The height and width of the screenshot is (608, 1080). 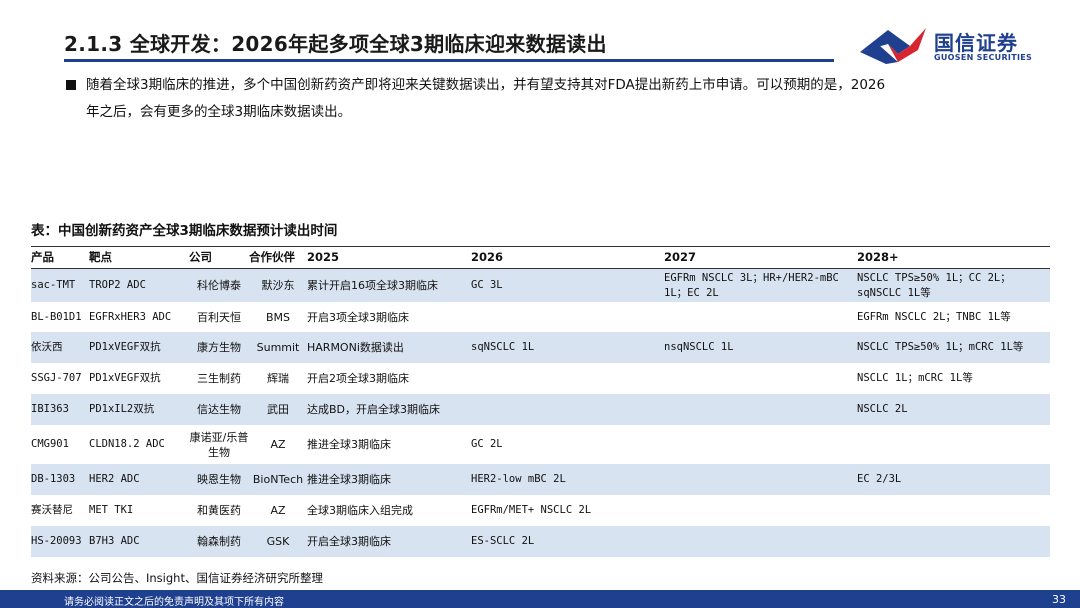 What do you see at coordinates (114, 479) in the screenshot?
I see `cell-target: HER2 ADC` at bounding box center [114, 479].